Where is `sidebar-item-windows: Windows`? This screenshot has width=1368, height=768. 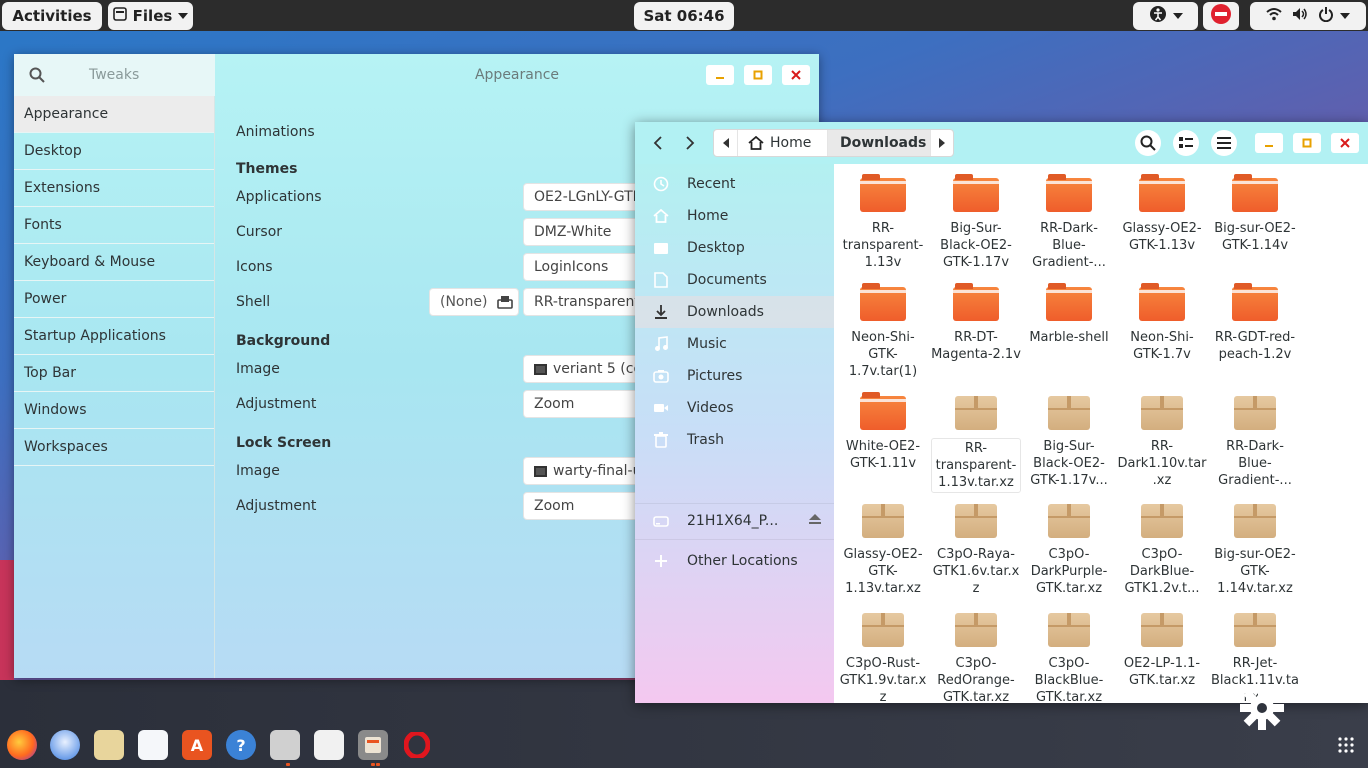
sidebar-item-windows: Windows is located at coordinates (114, 410).